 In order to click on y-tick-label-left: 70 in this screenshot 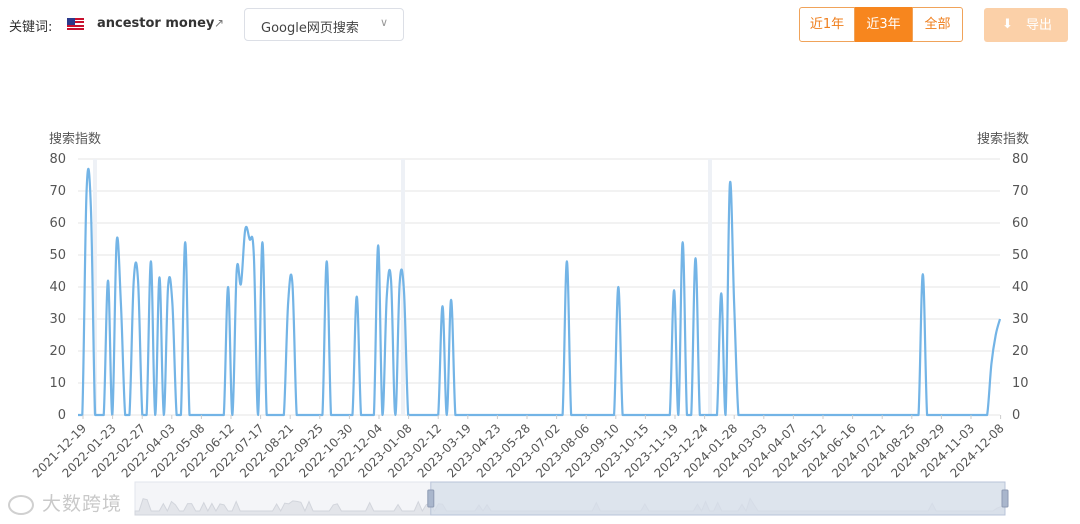, I will do `click(57, 191)`.